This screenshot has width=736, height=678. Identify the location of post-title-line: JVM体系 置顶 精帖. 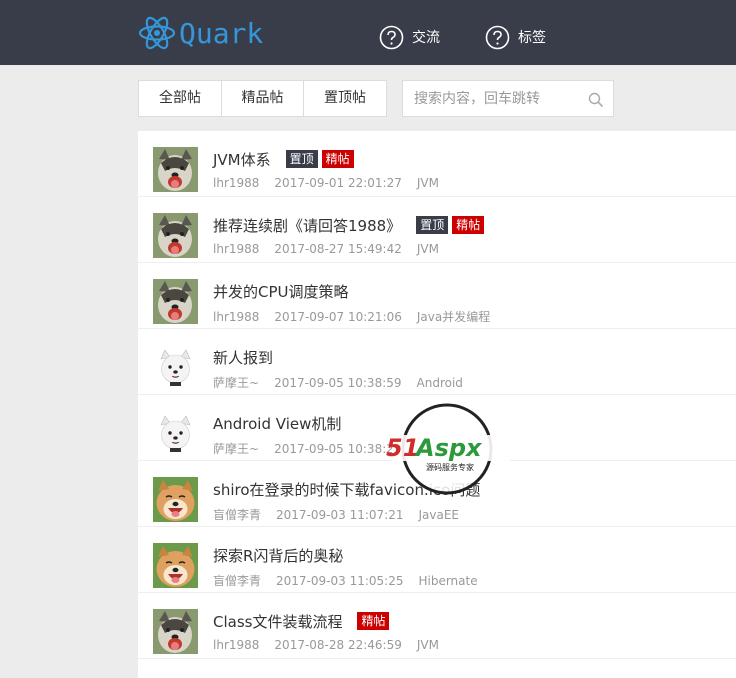
(283, 159).